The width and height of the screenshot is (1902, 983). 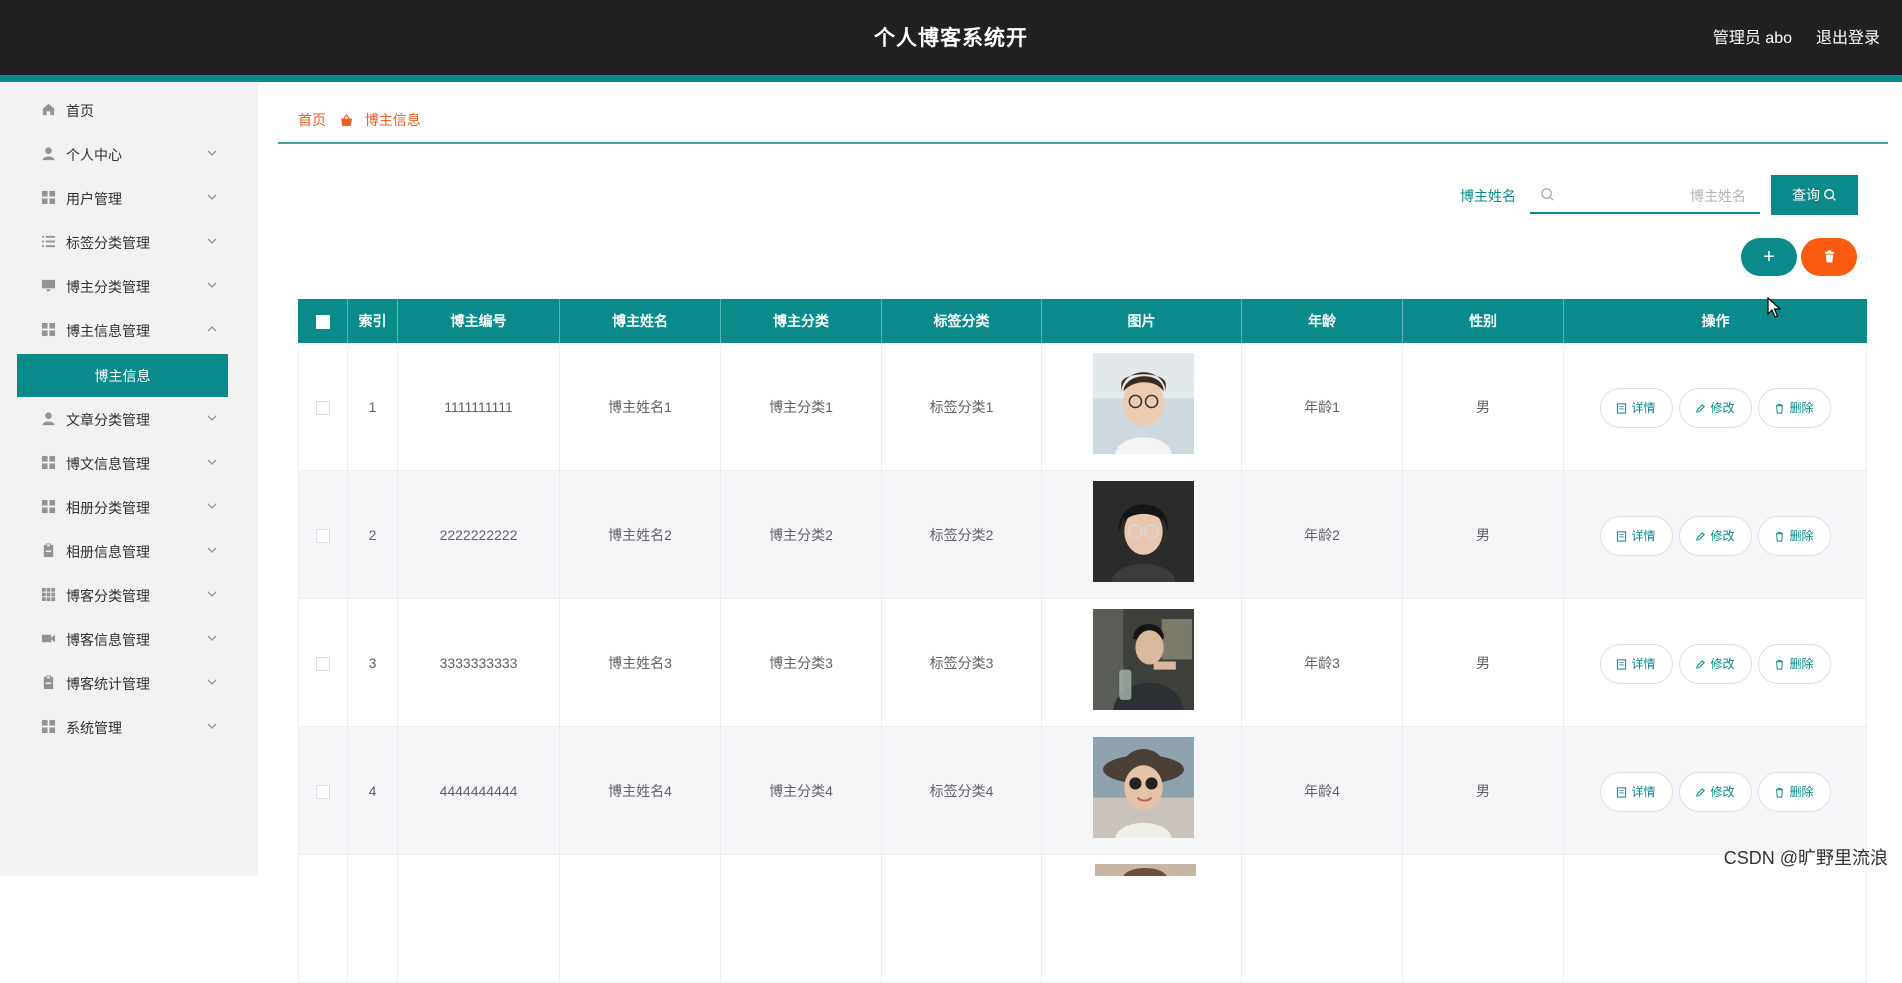 I want to click on user-icon, so click(x=48, y=153).